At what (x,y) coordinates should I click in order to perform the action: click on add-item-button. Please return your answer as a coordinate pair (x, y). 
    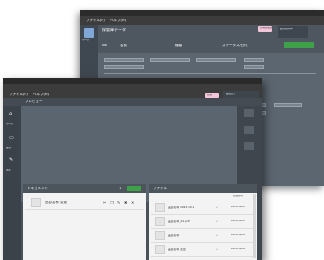
    Looking at the image, I should click on (134, 188).